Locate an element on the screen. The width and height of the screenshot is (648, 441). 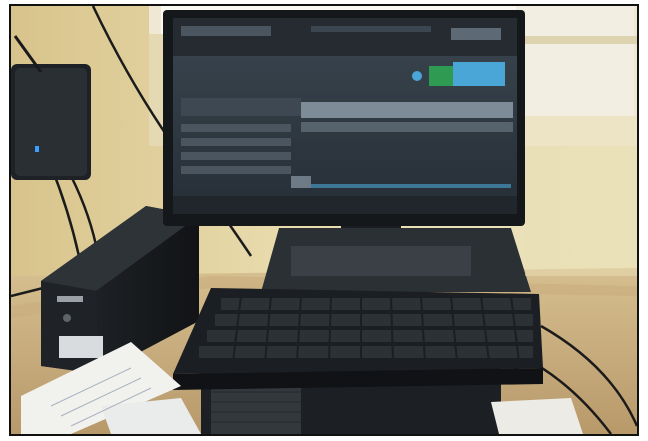
keyboard is located at coordinates (358, 339).